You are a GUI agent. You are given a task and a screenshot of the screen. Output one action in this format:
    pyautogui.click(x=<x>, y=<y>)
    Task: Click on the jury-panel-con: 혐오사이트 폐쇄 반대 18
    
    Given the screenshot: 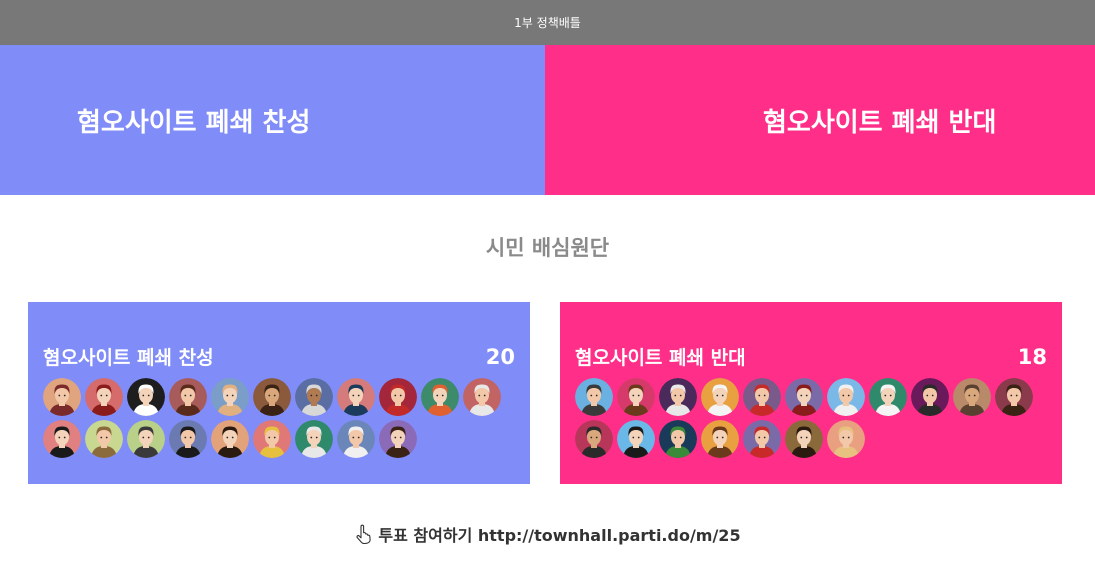 What is the action you would take?
    pyautogui.click(x=811, y=393)
    